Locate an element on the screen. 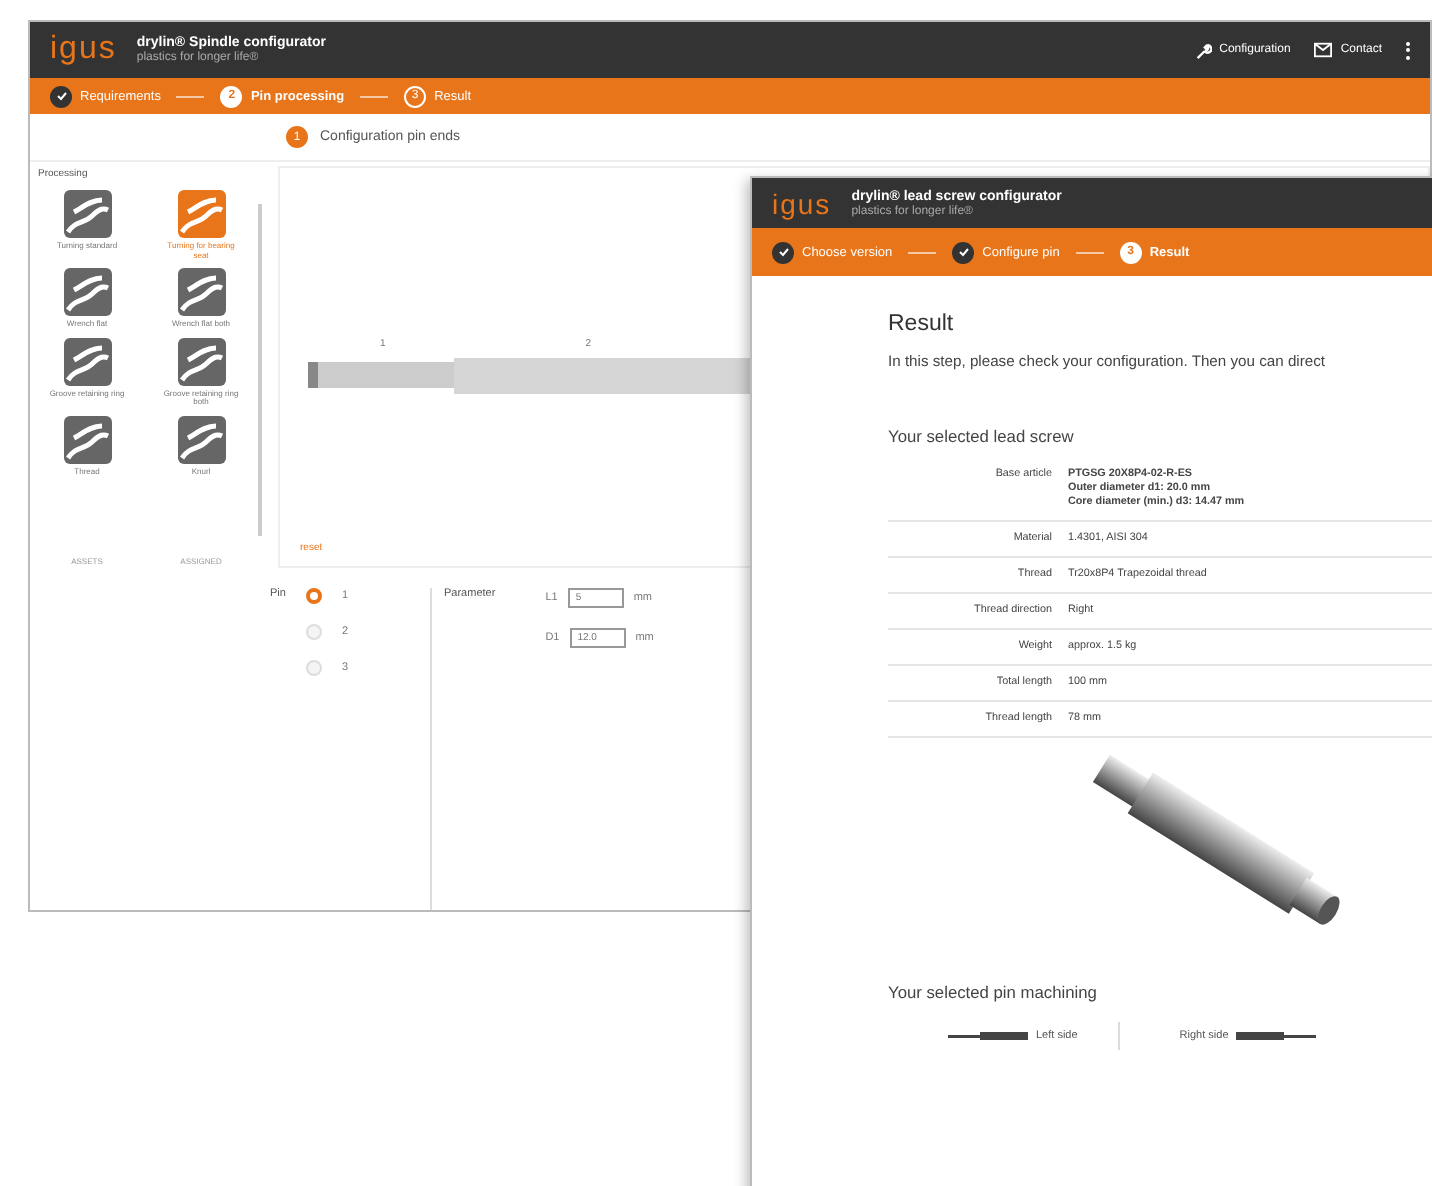  section-title: Your selected lead screw is located at coordinates (982, 436).